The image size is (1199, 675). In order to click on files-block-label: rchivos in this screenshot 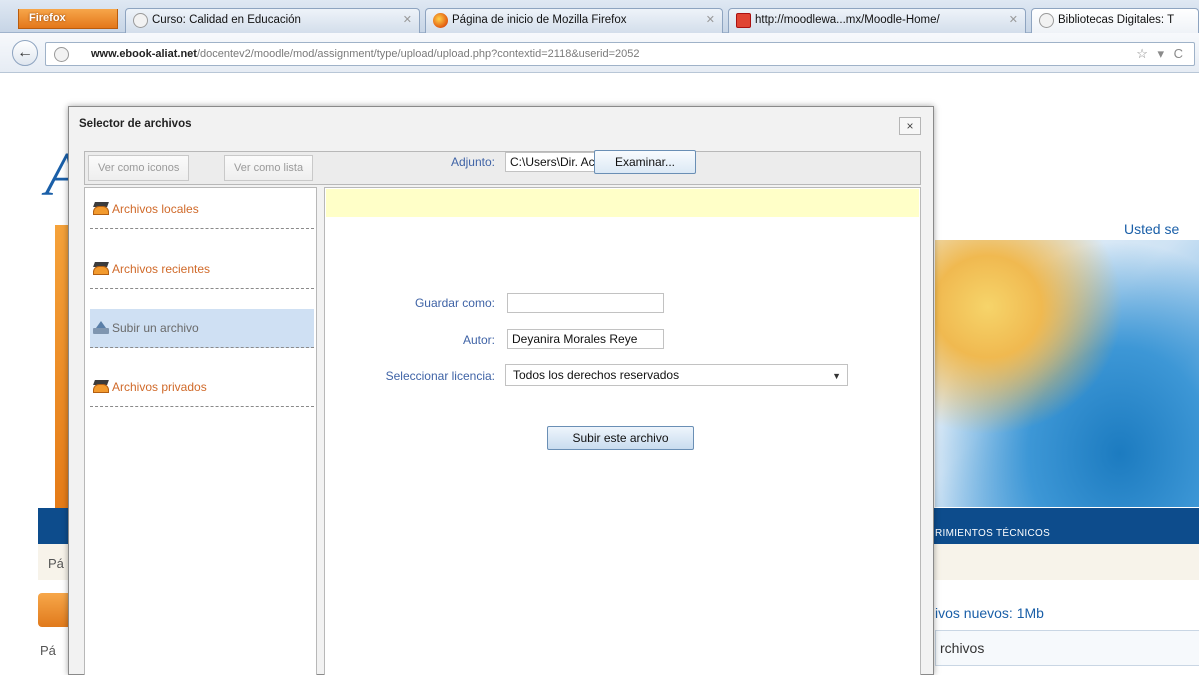, I will do `click(962, 648)`.